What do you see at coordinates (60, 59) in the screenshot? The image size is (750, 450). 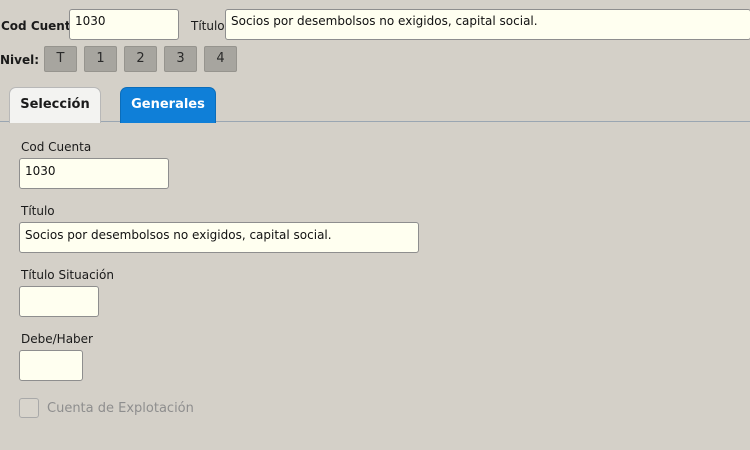 I see `nivel-button-t: T` at bounding box center [60, 59].